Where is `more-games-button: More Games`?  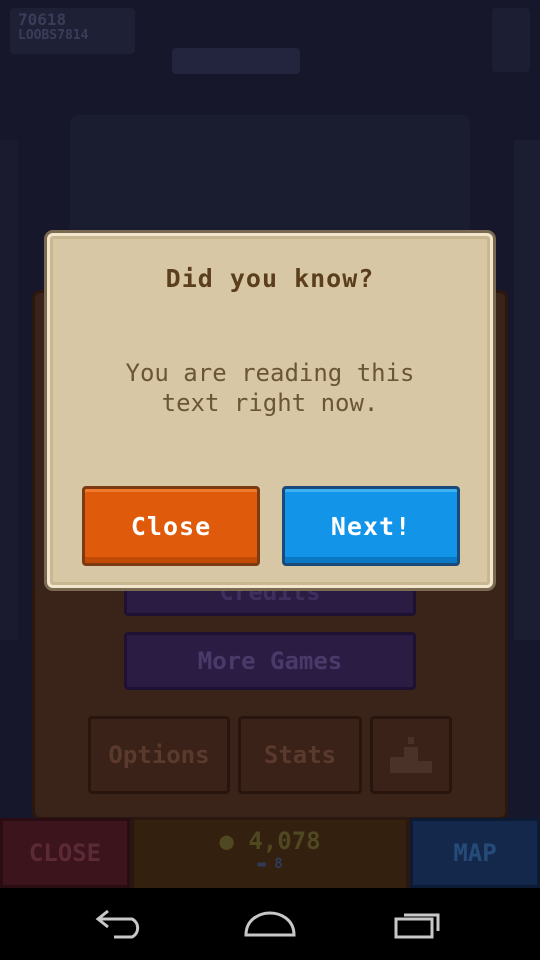 more-games-button: More Games is located at coordinates (270, 661).